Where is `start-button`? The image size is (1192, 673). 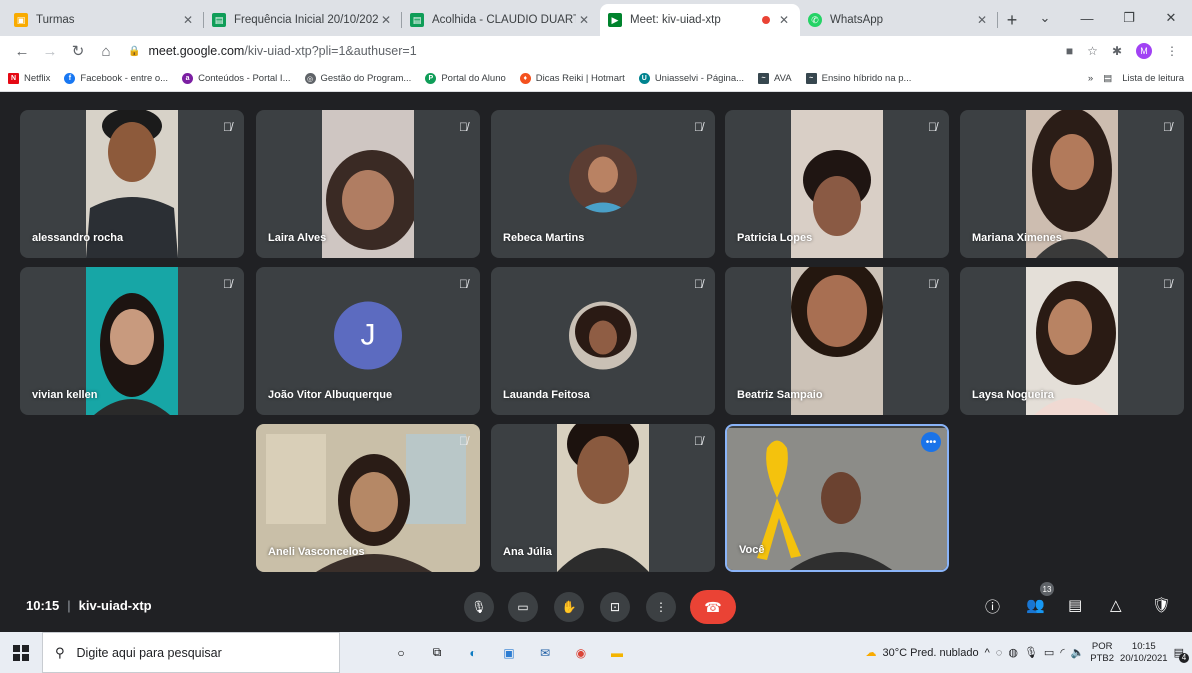 start-button is located at coordinates (21, 652).